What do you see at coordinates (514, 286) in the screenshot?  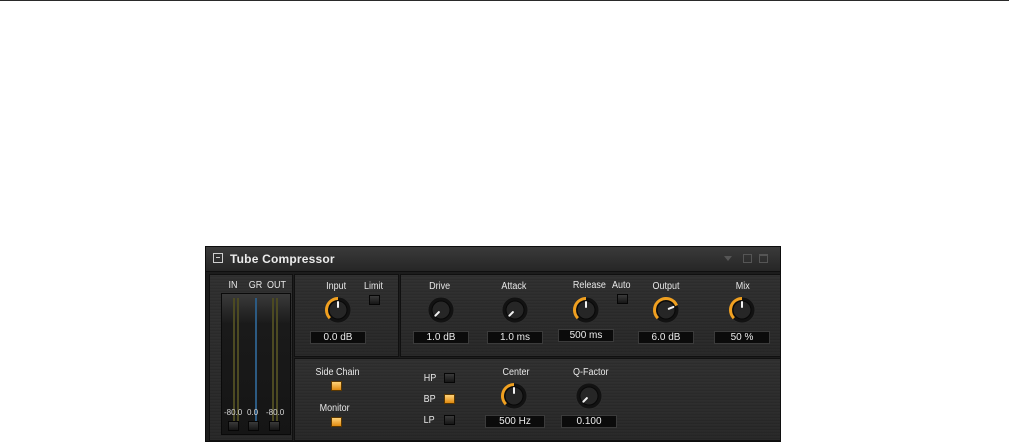 I see `attack-label: Attack` at bounding box center [514, 286].